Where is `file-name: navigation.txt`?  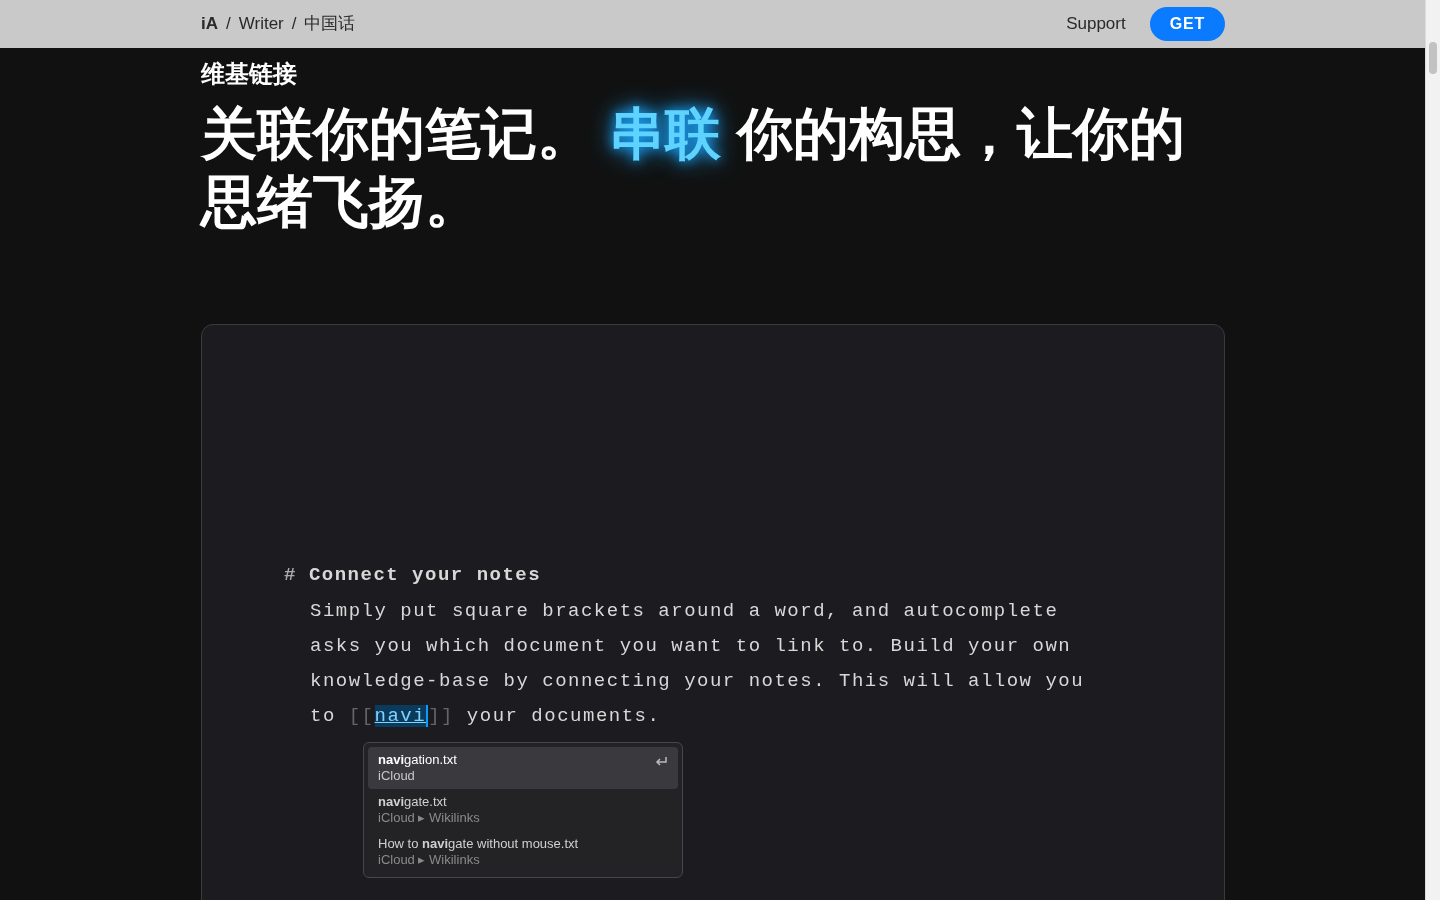
file-name: navigation.txt is located at coordinates (417, 759).